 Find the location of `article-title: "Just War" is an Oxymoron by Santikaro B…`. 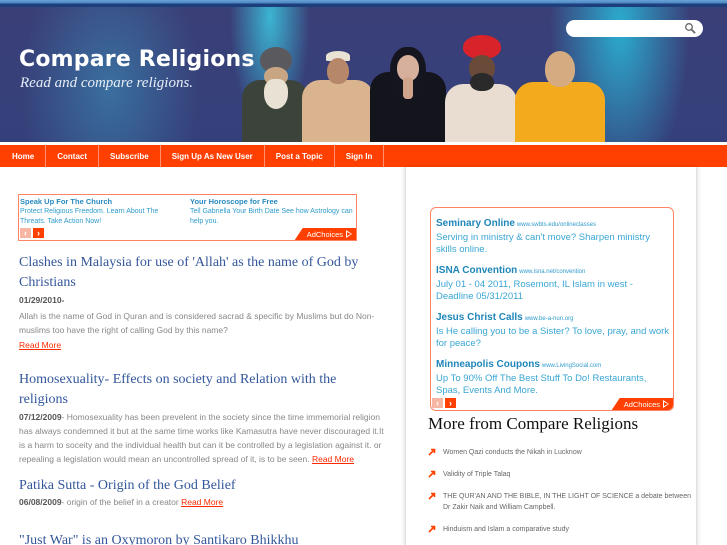

article-title: "Just War" is an Oxymoron by Santikaro B… is located at coordinates (203, 538).